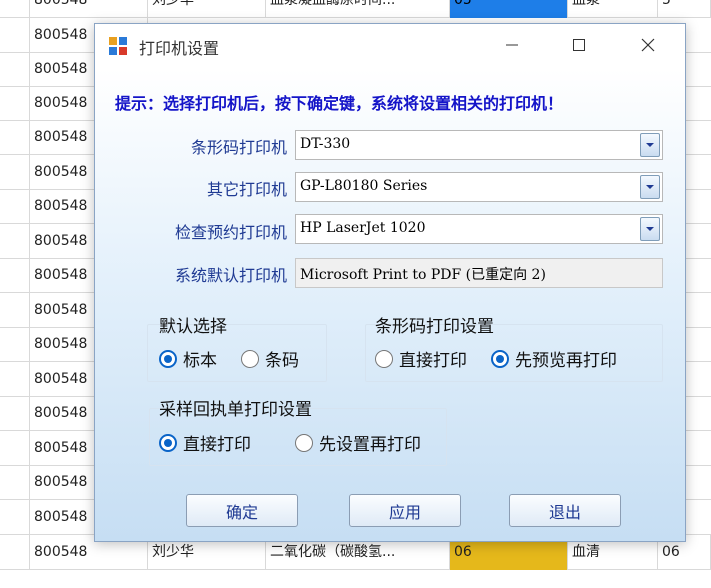 This screenshot has height=588, width=711. Describe the element at coordinates (405, 510) in the screenshot. I see `apply-button: 应用` at that location.